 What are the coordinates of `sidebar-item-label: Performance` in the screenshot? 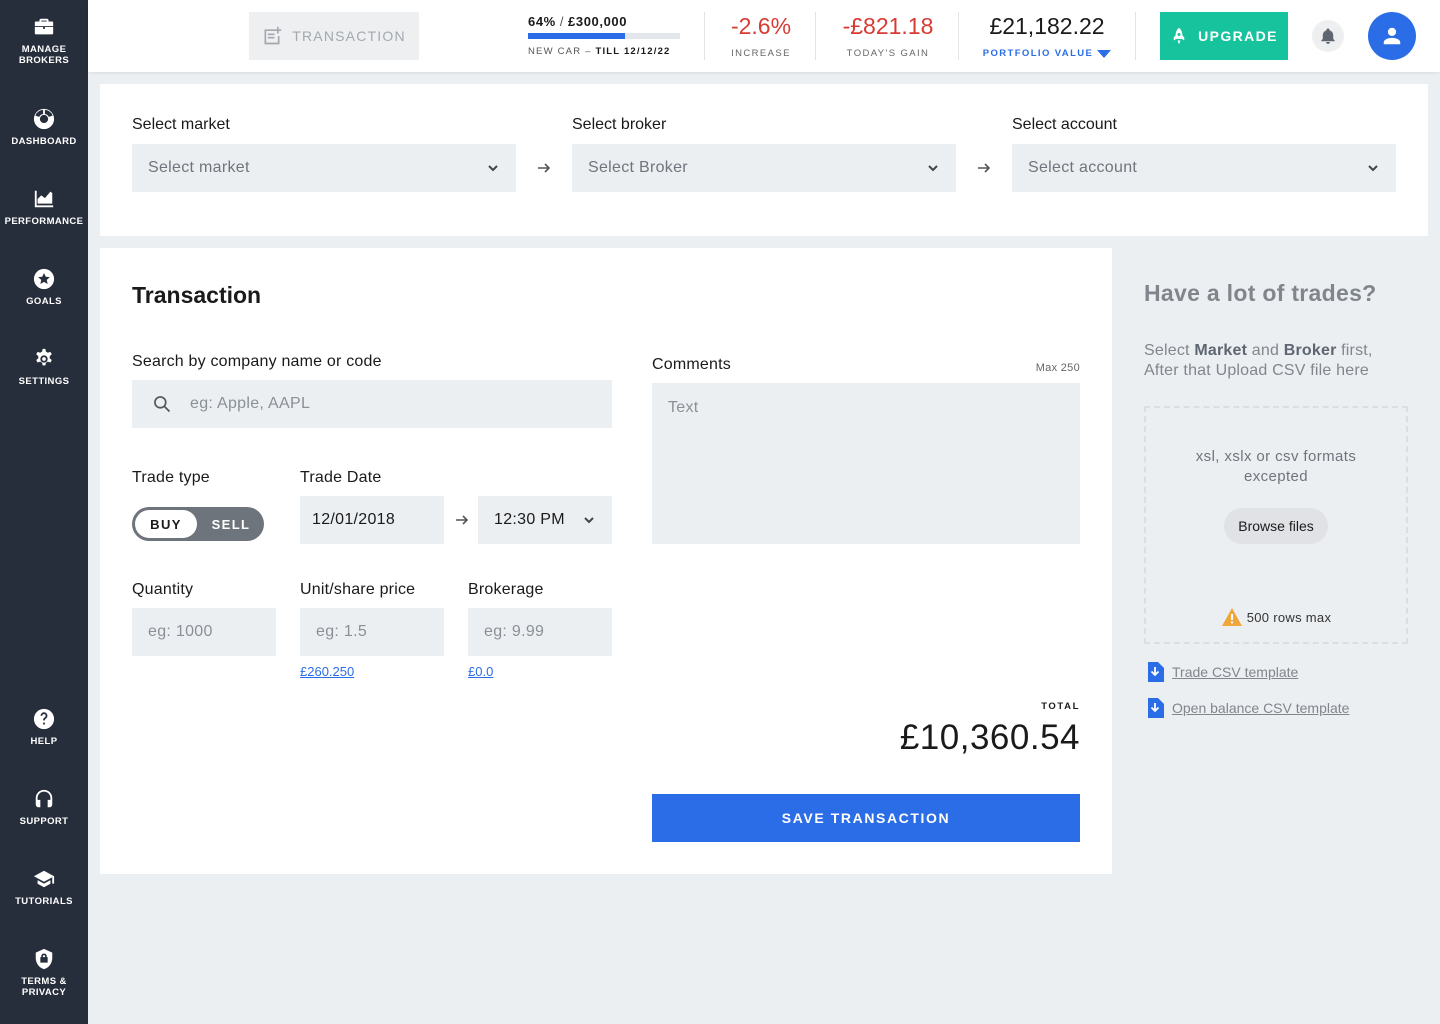 It's located at (44, 221).